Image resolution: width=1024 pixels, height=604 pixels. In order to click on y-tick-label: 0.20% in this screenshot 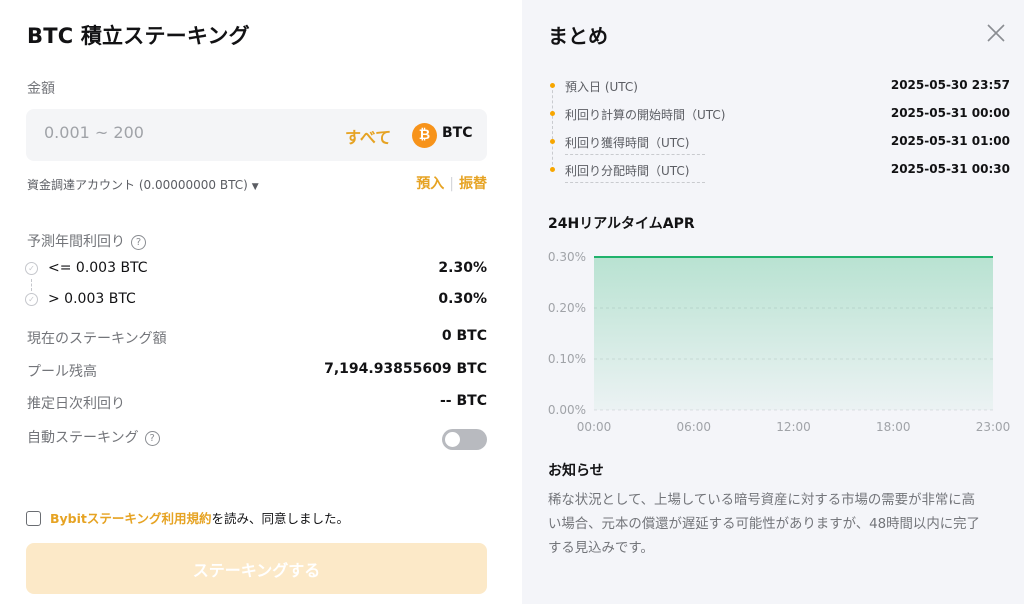, I will do `click(567, 308)`.